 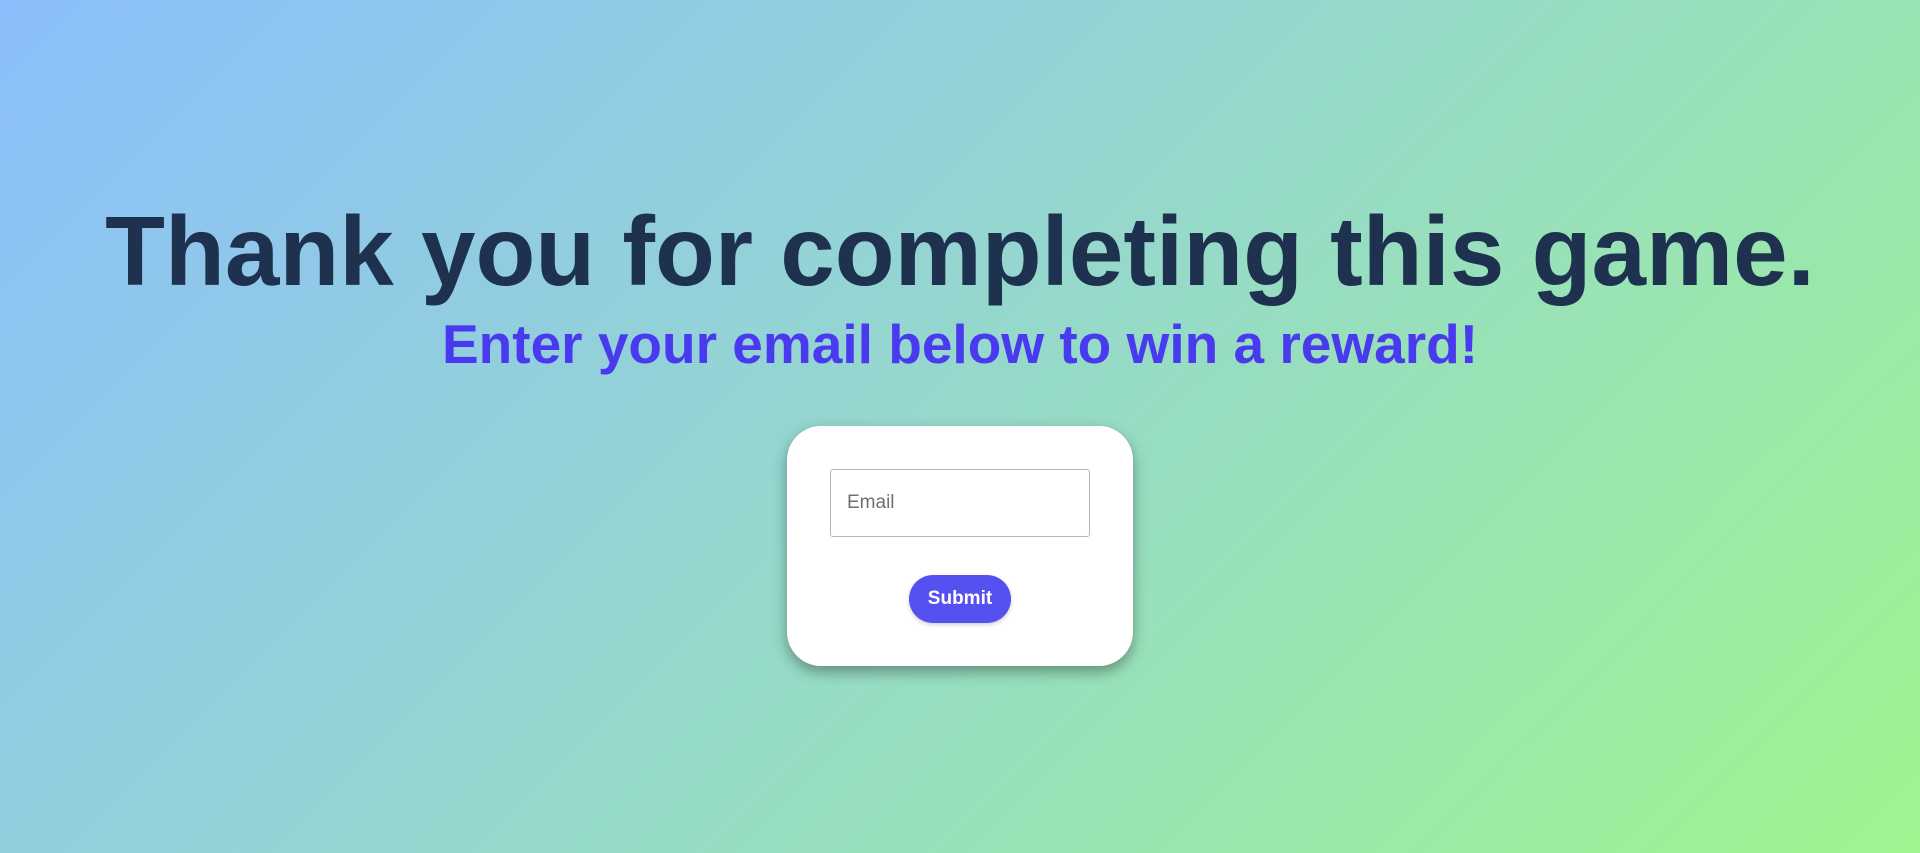 What do you see at coordinates (960, 599) in the screenshot?
I see `submit-button: Submit` at bounding box center [960, 599].